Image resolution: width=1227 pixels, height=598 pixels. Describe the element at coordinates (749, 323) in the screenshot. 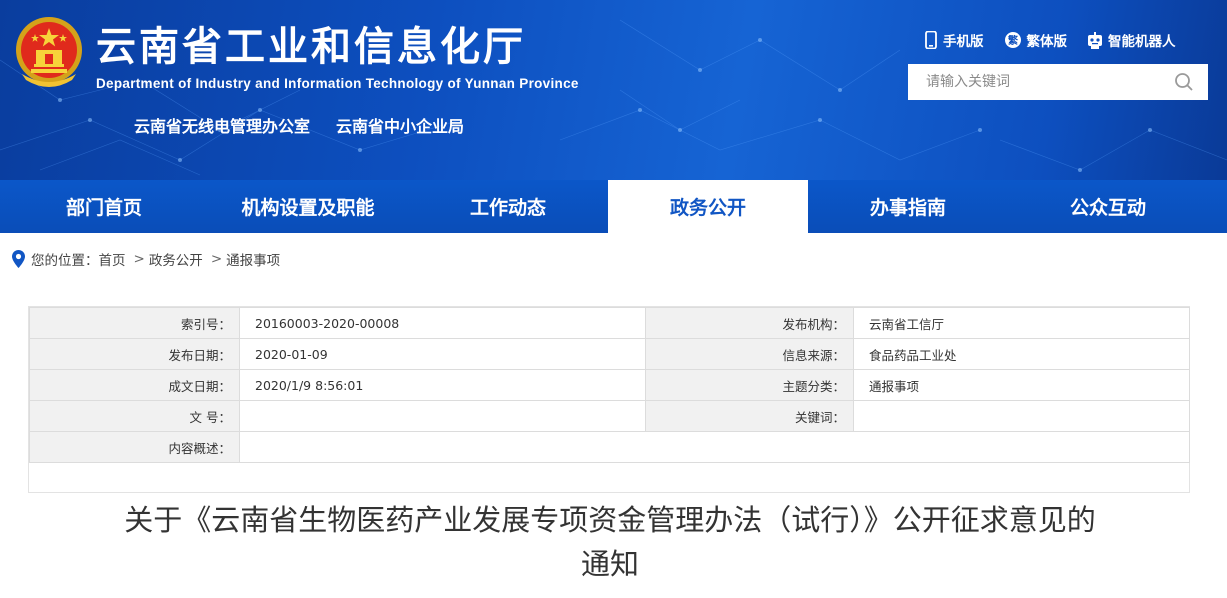

I see `publisher-label: 发布机构：` at that location.